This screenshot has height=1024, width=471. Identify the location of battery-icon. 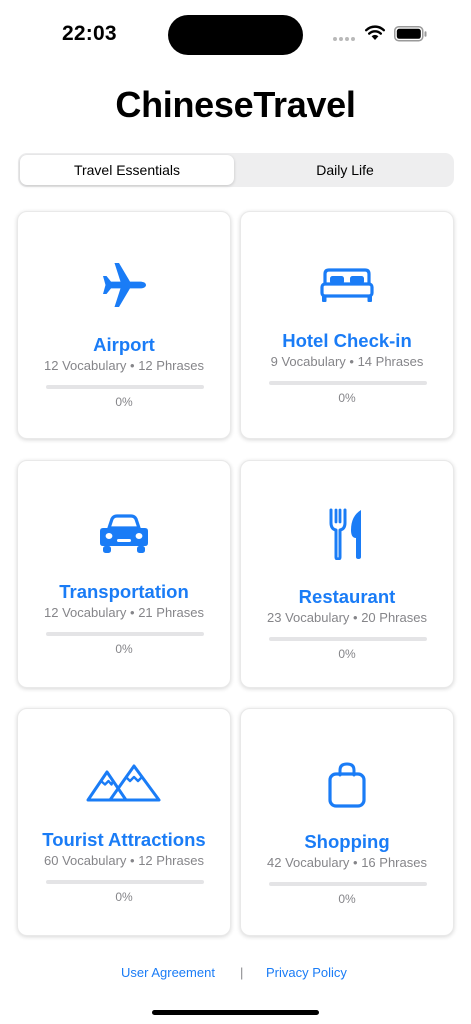
(410, 34).